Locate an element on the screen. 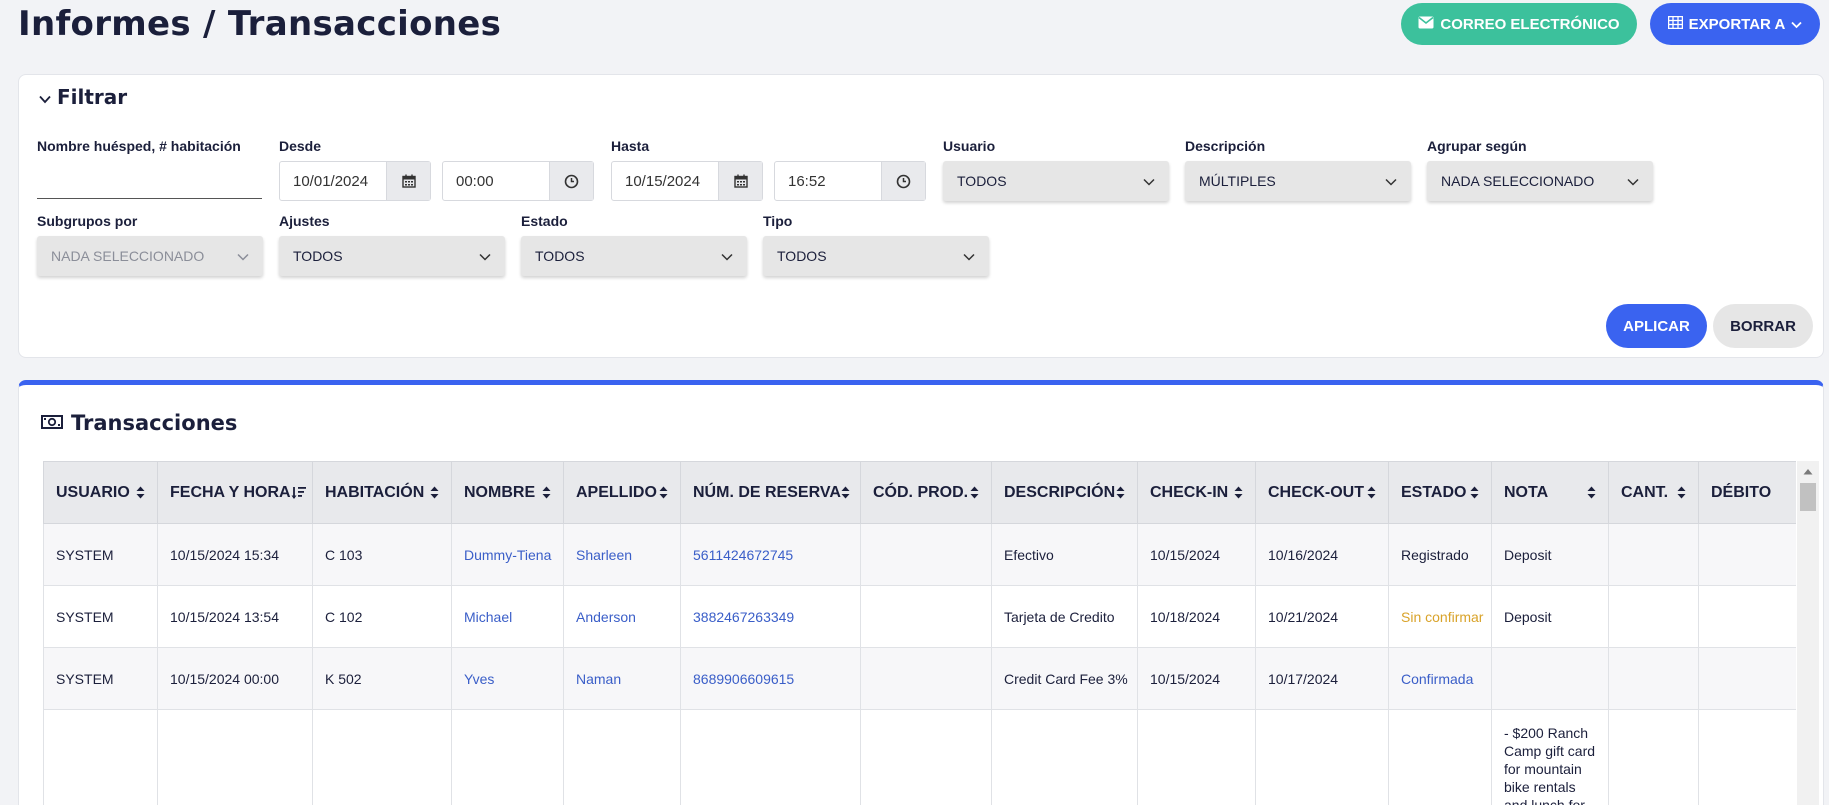 The width and height of the screenshot is (1829, 805). table-cell: Dummy-Tiena is located at coordinates (507, 554).